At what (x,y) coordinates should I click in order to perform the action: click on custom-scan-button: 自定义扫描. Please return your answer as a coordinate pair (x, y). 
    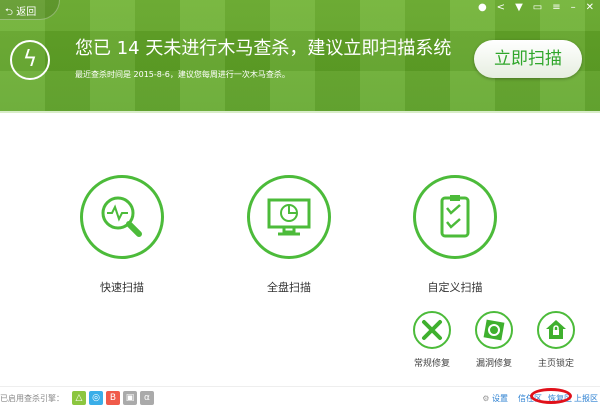
    Looking at the image, I should click on (455, 235).